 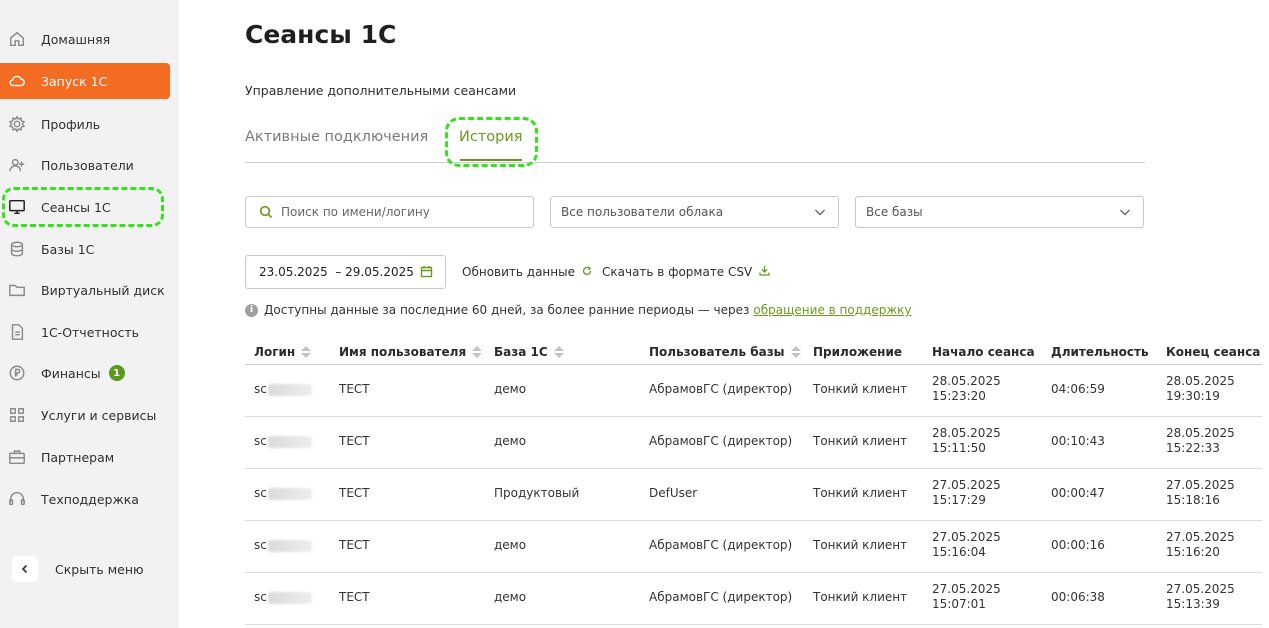 What do you see at coordinates (85, 39) in the screenshot?
I see `sidebar-item-home: Домашняя` at bounding box center [85, 39].